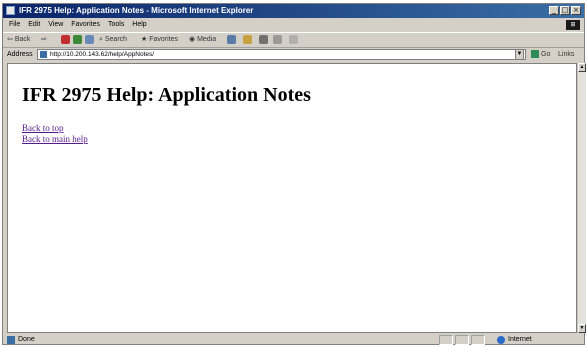 The height and width of the screenshot is (347, 587). I want to click on go-arrow-icon, so click(535, 54).